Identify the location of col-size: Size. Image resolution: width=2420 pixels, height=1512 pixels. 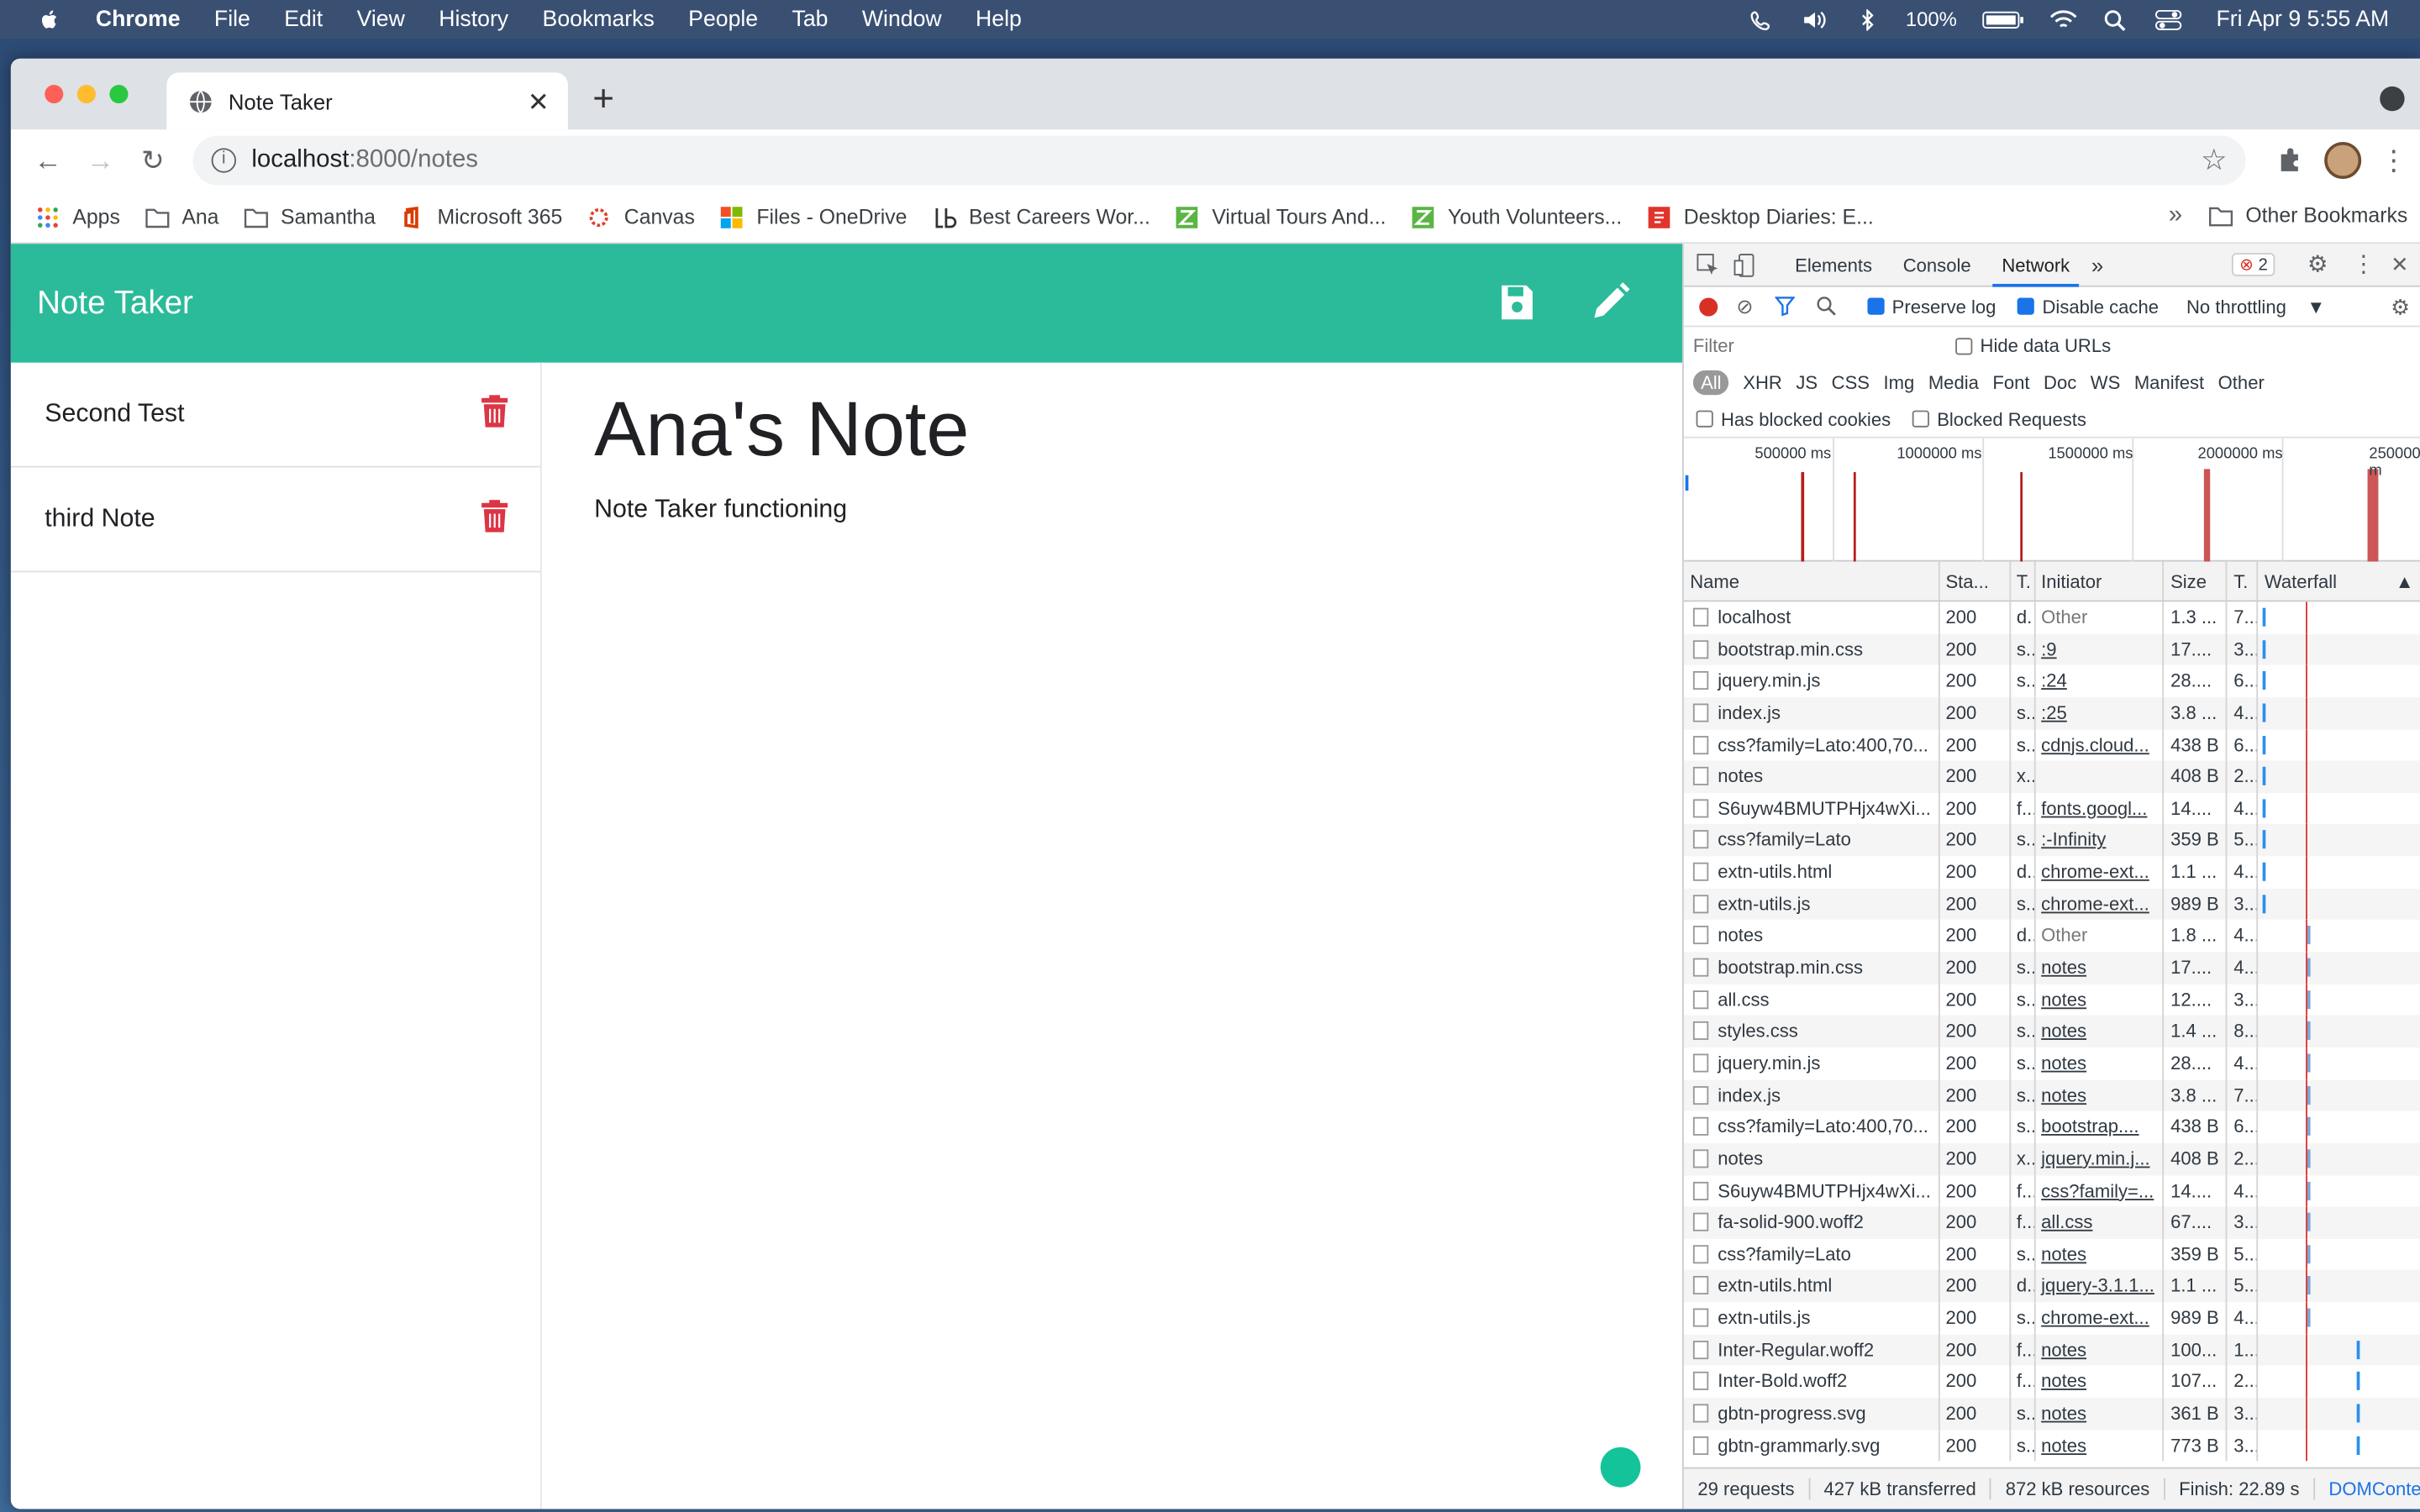
(2196, 581).